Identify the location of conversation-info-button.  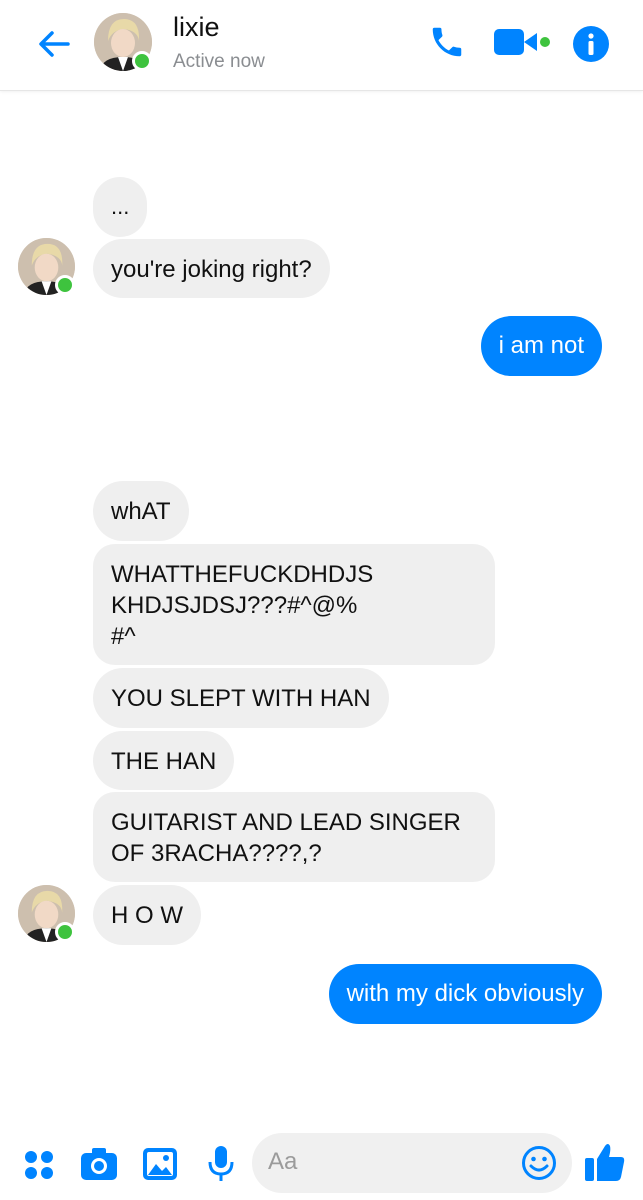
(591, 46).